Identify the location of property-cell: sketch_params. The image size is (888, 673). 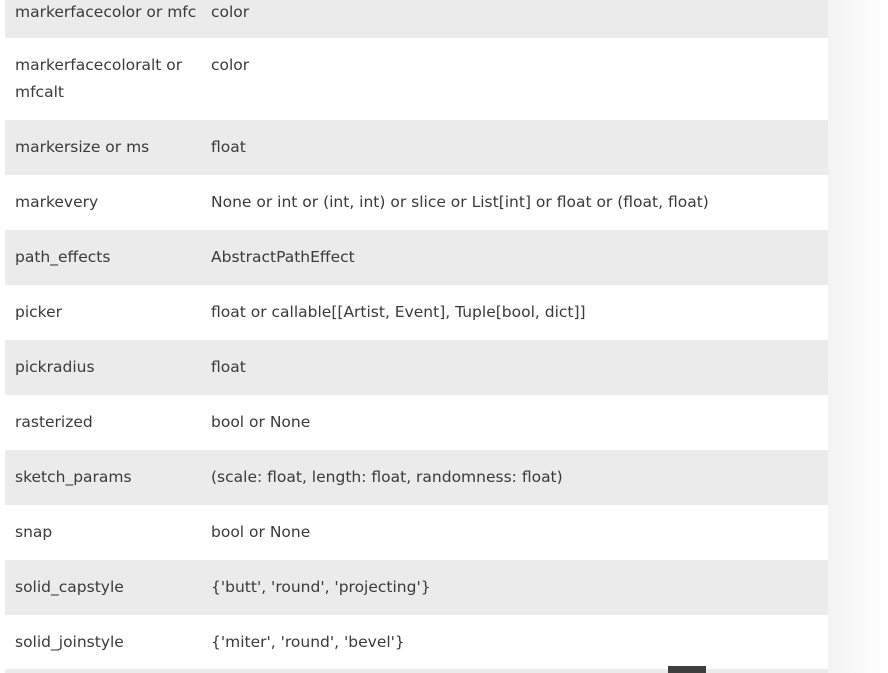
(73, 477).